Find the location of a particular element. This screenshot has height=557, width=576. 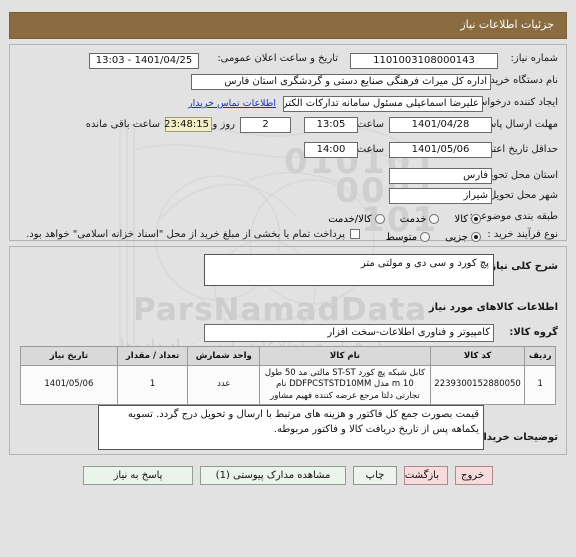

category-options: کالا خدمت کالا/خدمت is located at coordinates (399, 218).